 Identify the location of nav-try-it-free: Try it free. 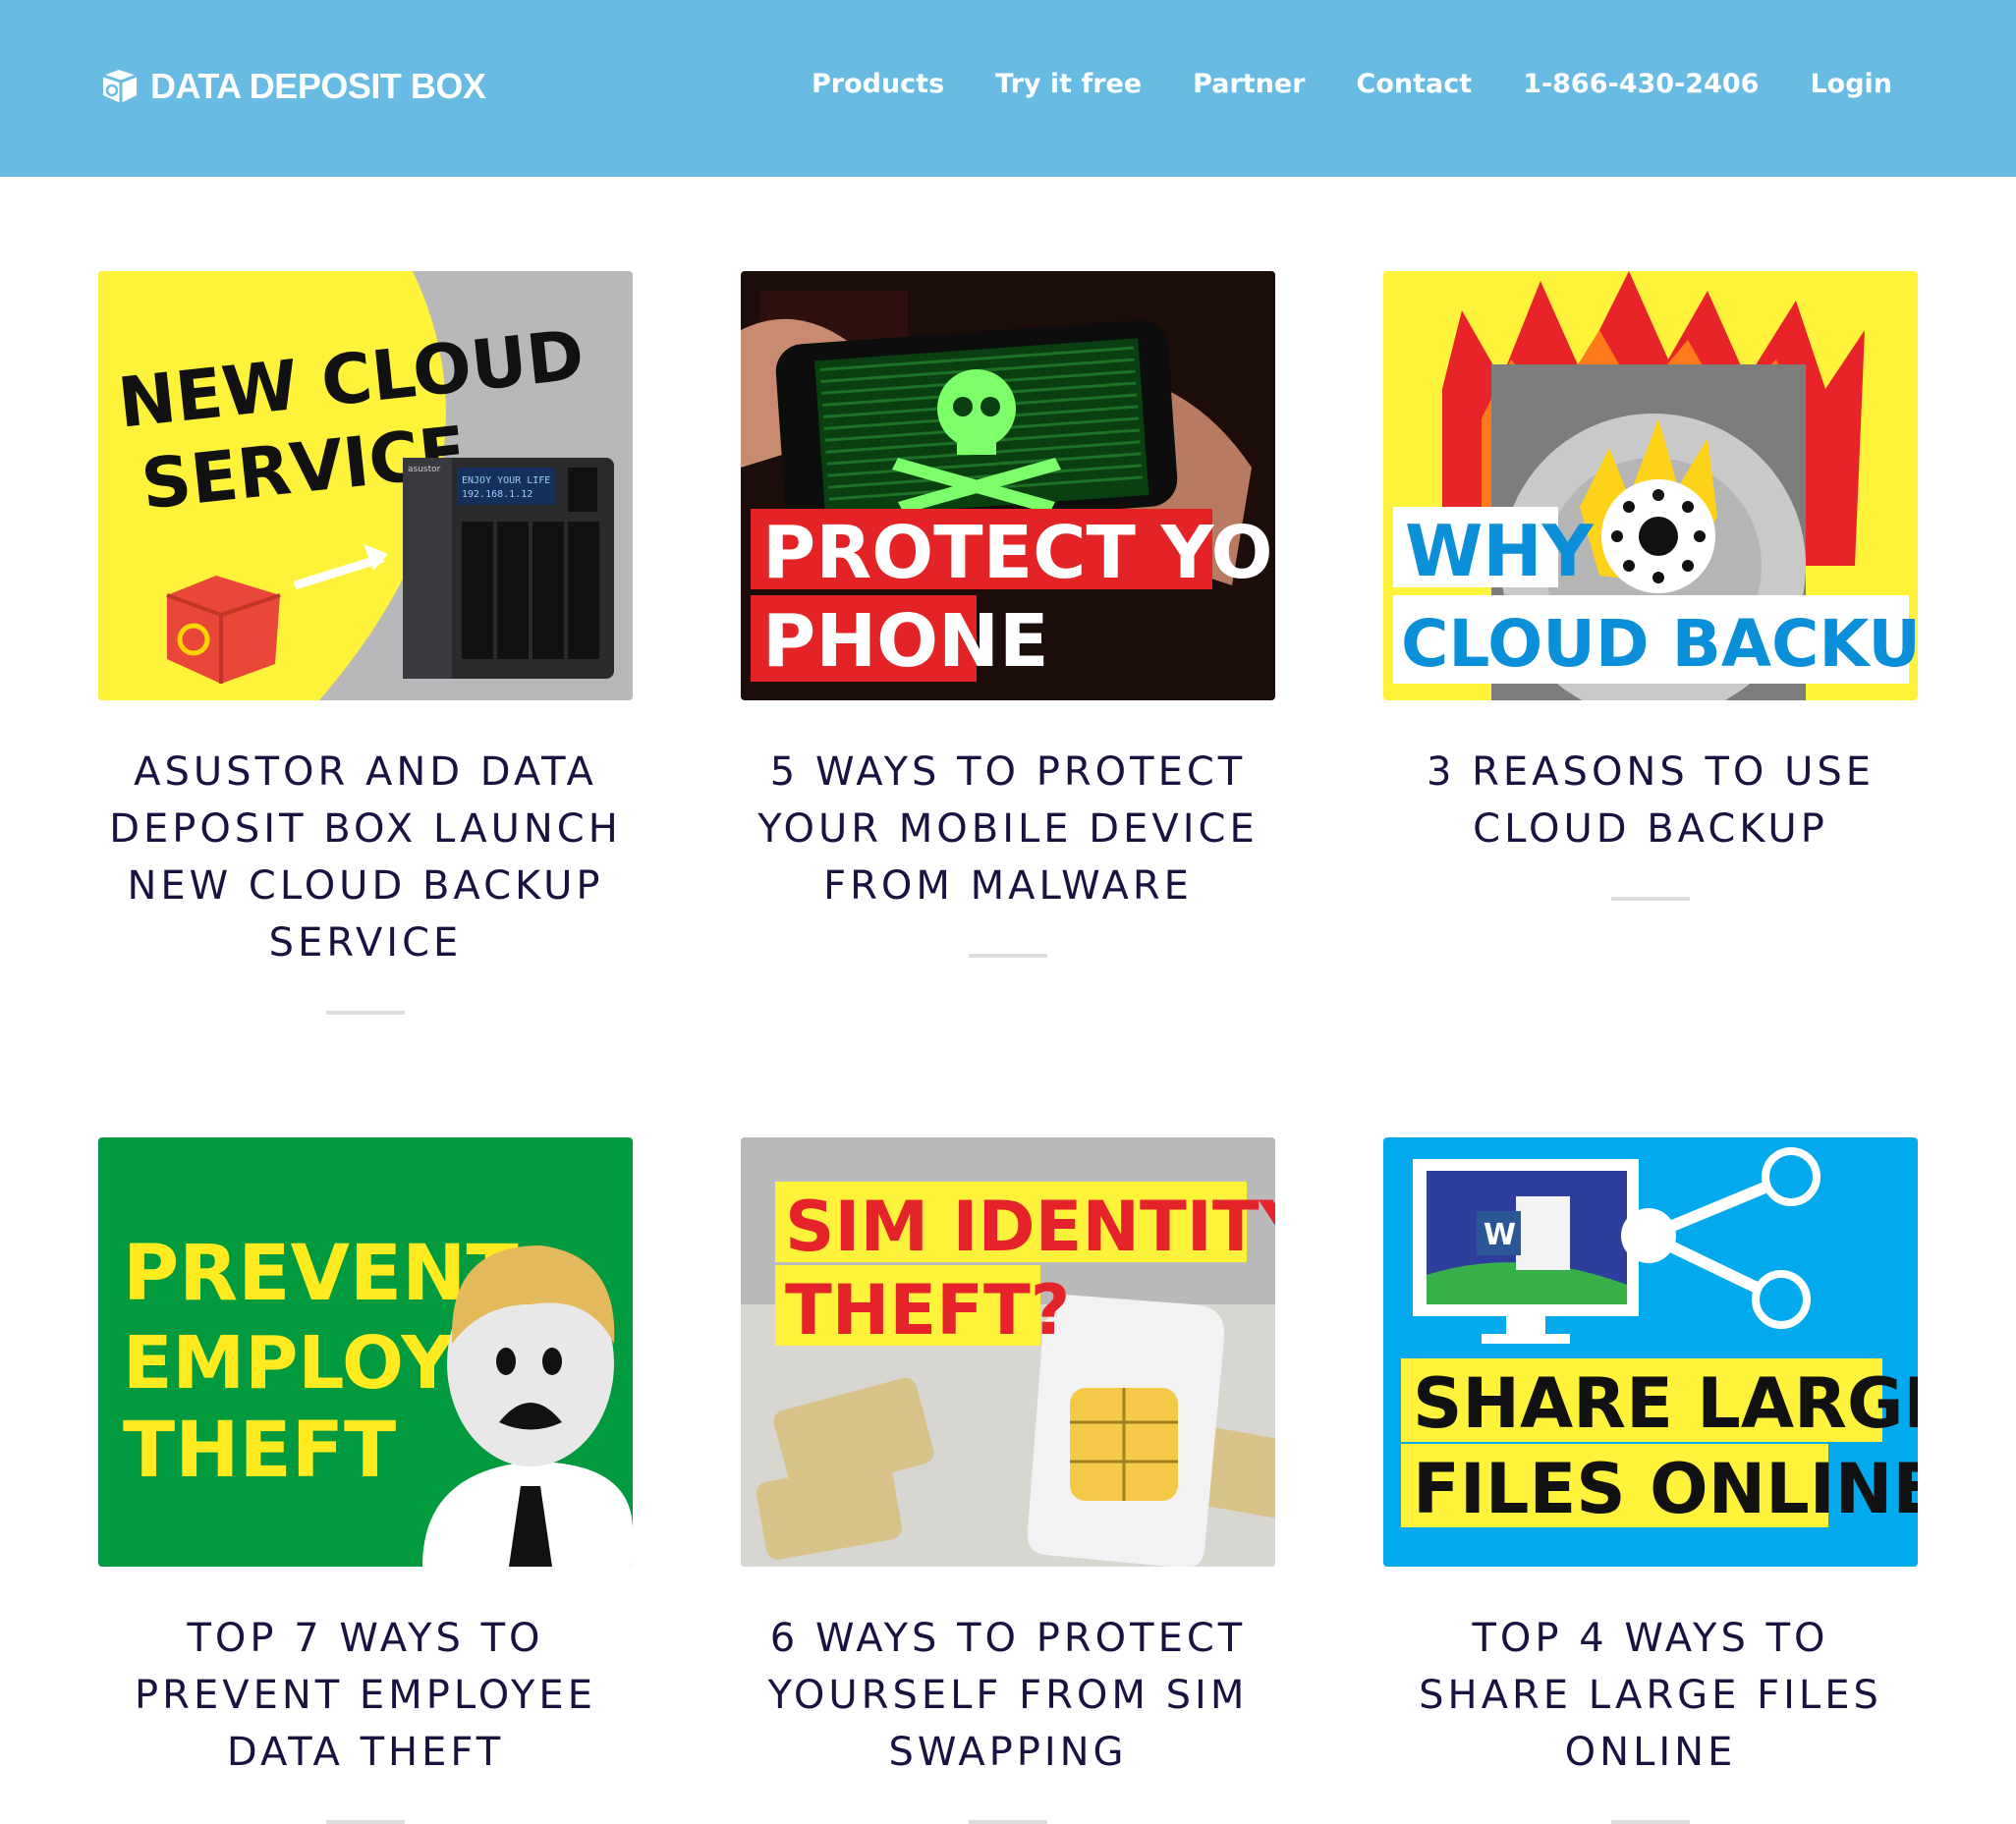
(1068, 84).